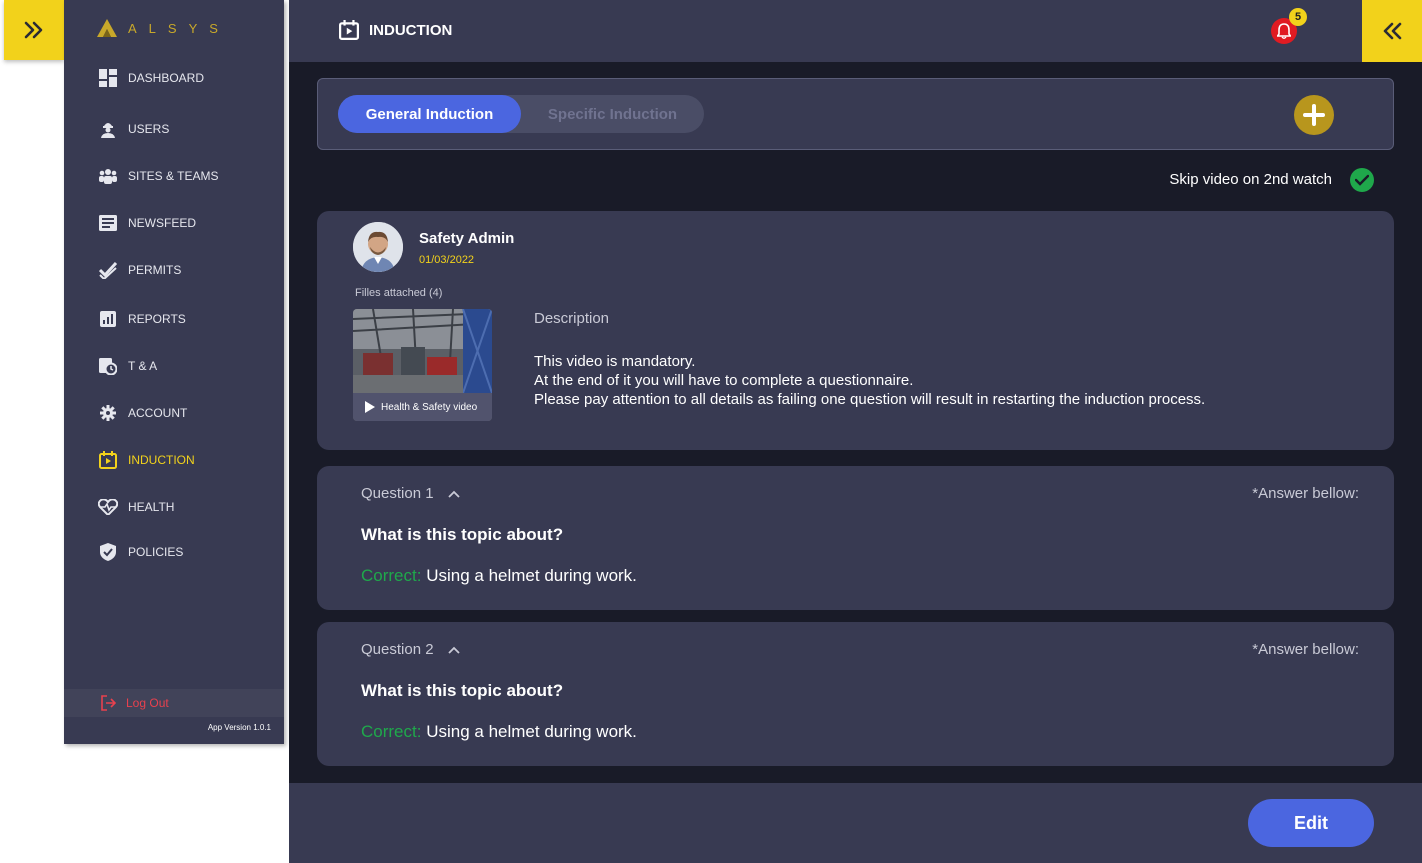 Image resolution: width=1422 pixels, height=863 pixels. What do you see at coordinates (108, 176) in the screenshot?
I see `teams-icon` at bounding box center [108, 176].